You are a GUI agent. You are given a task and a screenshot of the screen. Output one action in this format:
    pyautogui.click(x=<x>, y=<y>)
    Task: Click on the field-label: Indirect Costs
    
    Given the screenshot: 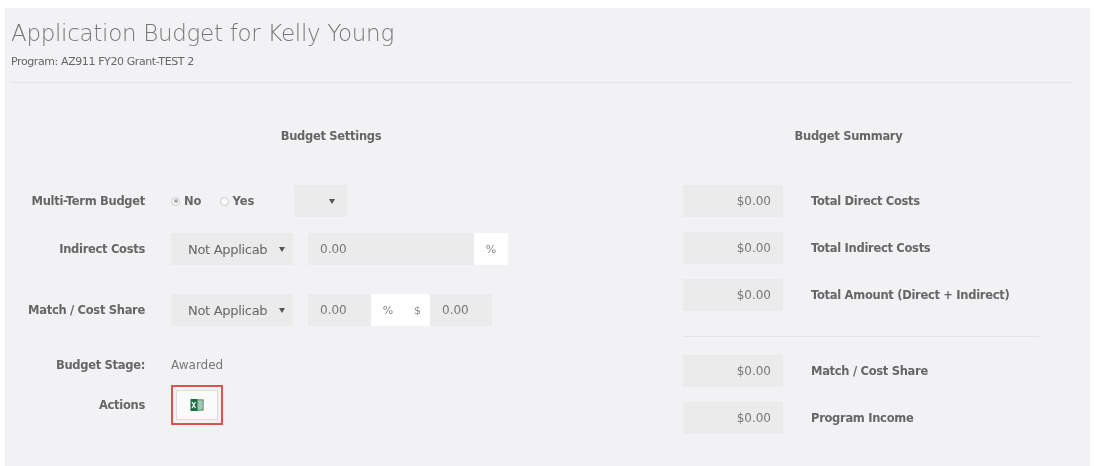 What is the action you would take?
    pyautogui.click(x=101, y=249)
    